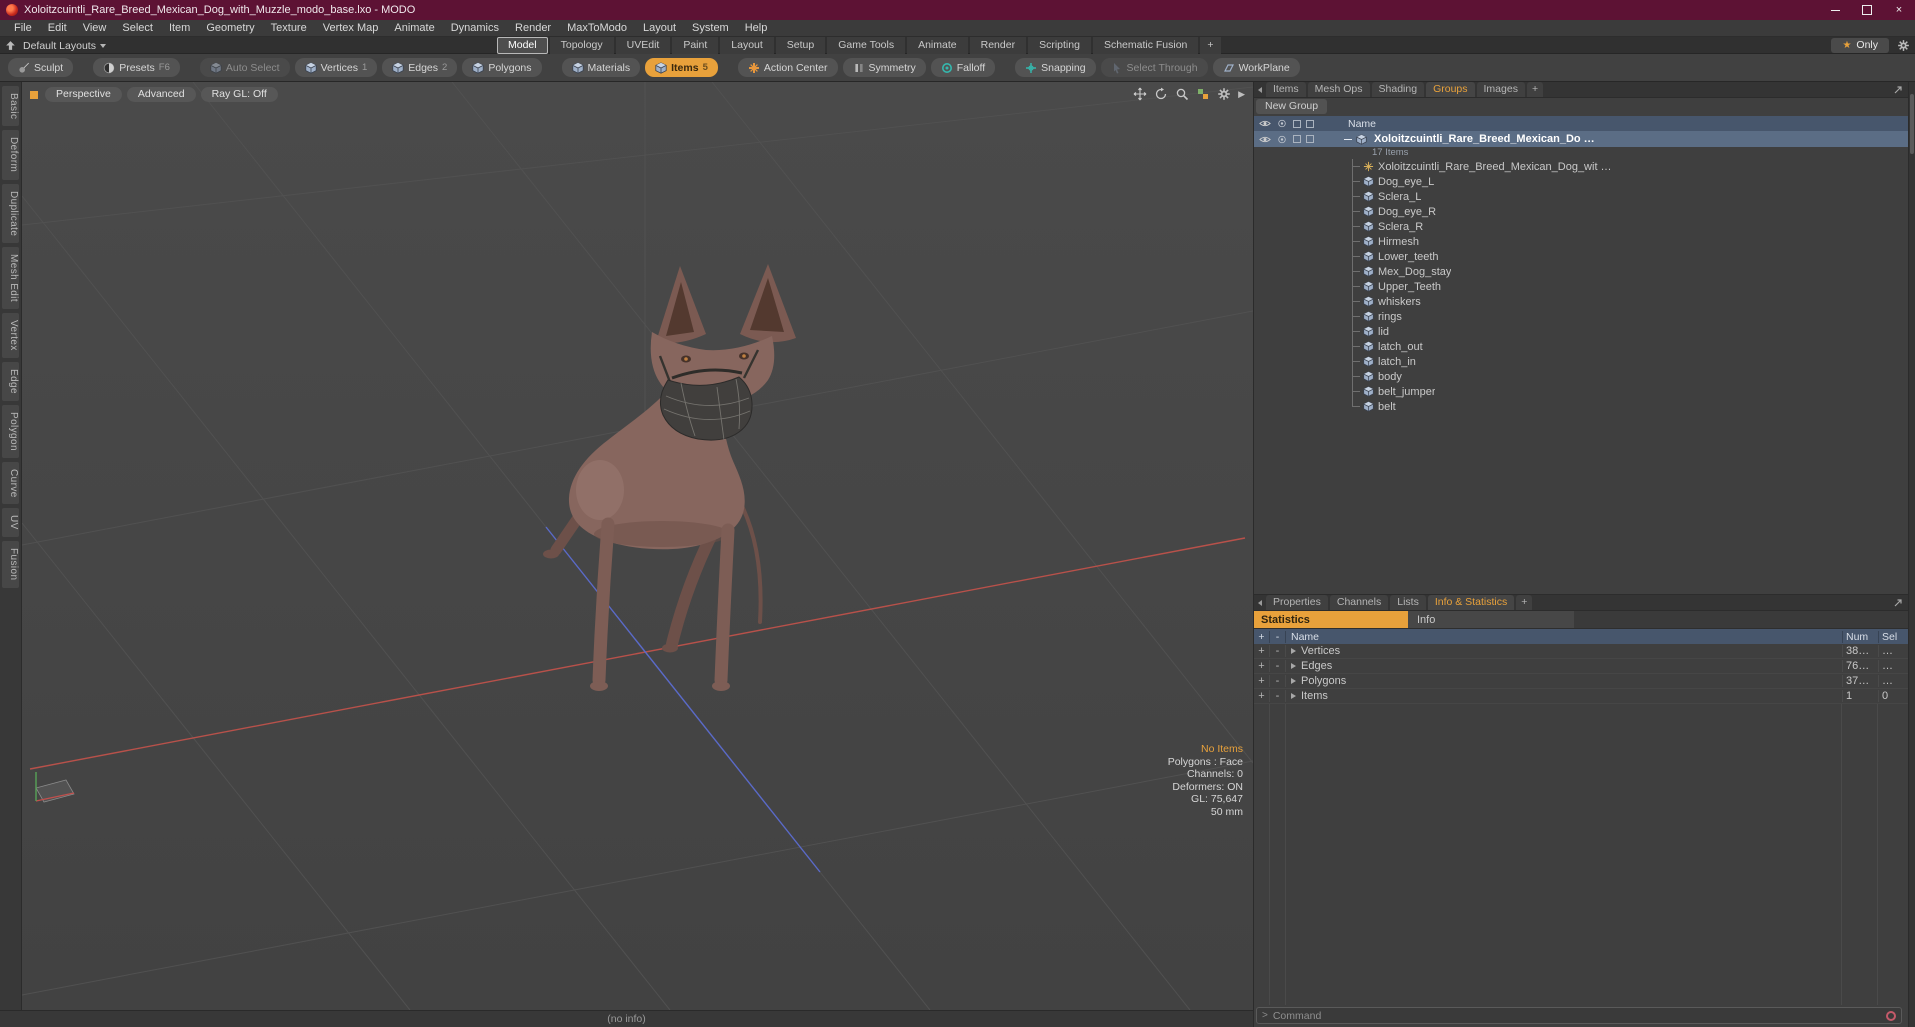 The height and width of the screenshot is (1027, 1915). What do you see at coordinates (34, 94) in the screenshot?
I see `viewport-menu-indicator` at bounding box center [34, 94].